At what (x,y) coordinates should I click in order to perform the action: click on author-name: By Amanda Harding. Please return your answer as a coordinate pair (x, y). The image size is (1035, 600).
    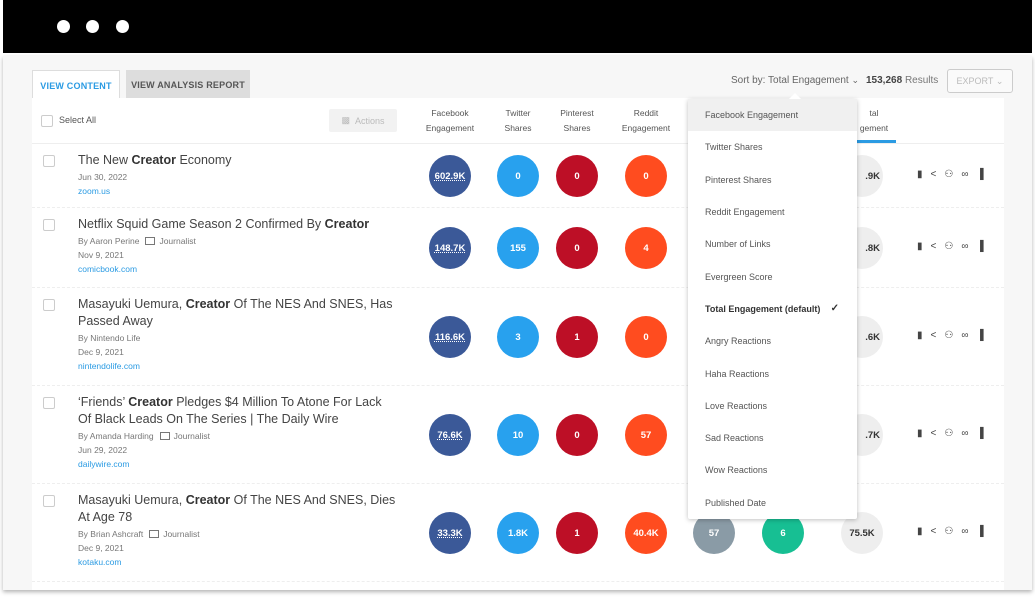
    Looking at the image, I should click on (116, 436).